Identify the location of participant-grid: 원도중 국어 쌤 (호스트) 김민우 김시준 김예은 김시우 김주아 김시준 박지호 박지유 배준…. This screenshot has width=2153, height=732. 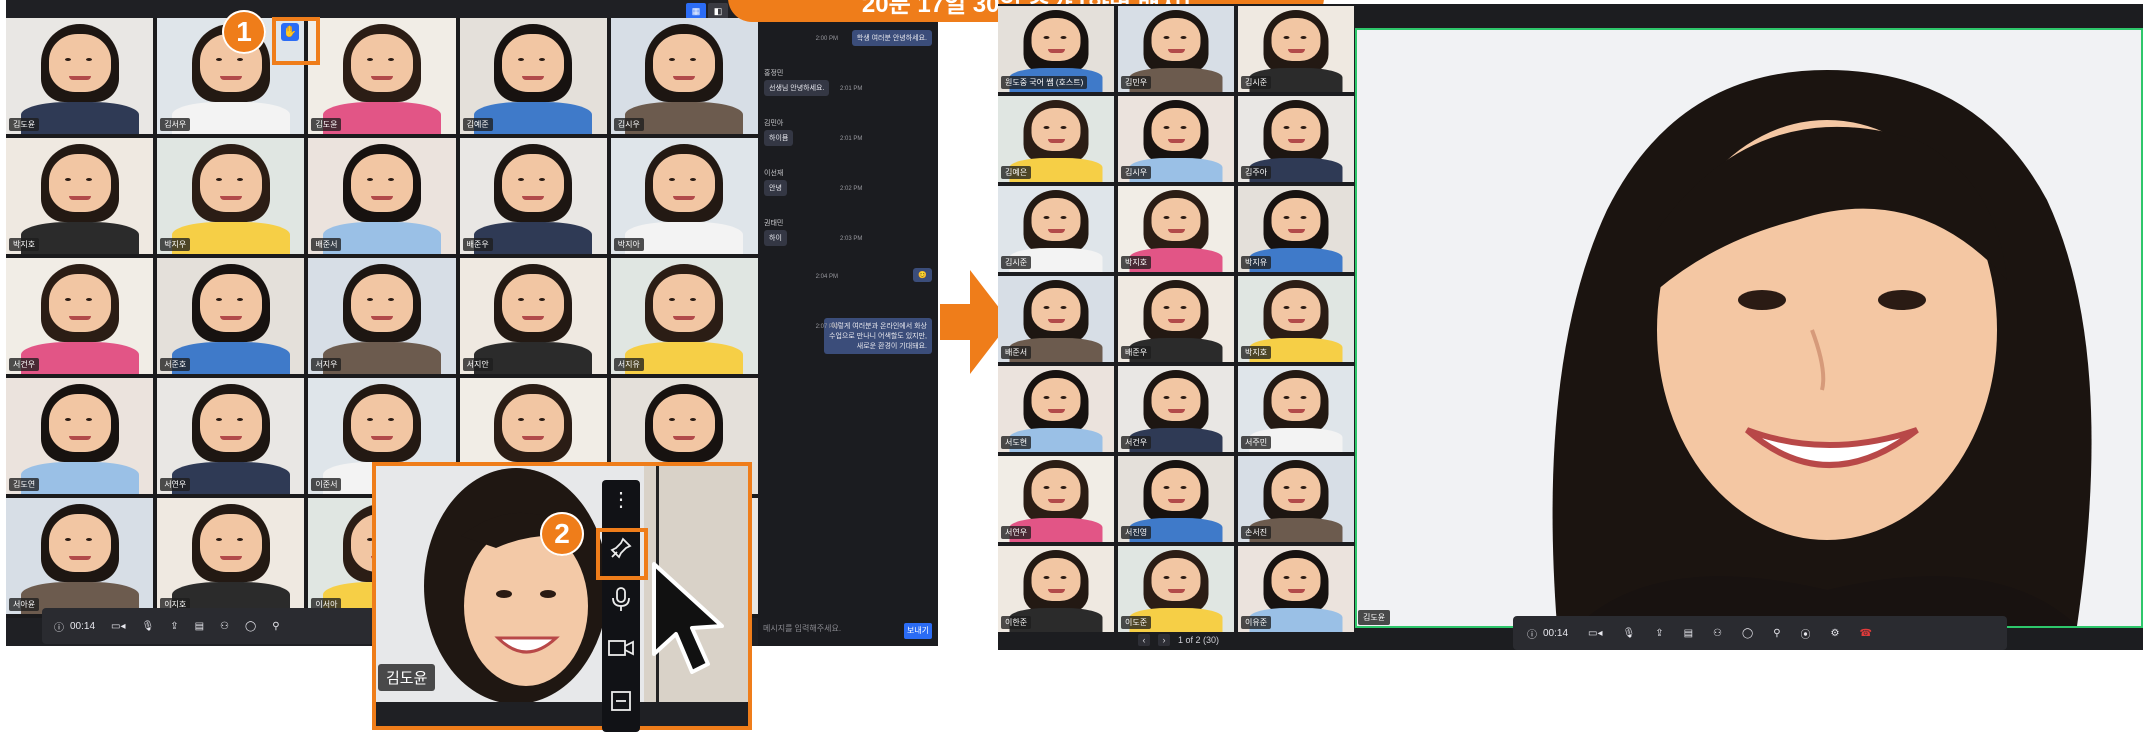
(1176, 319).